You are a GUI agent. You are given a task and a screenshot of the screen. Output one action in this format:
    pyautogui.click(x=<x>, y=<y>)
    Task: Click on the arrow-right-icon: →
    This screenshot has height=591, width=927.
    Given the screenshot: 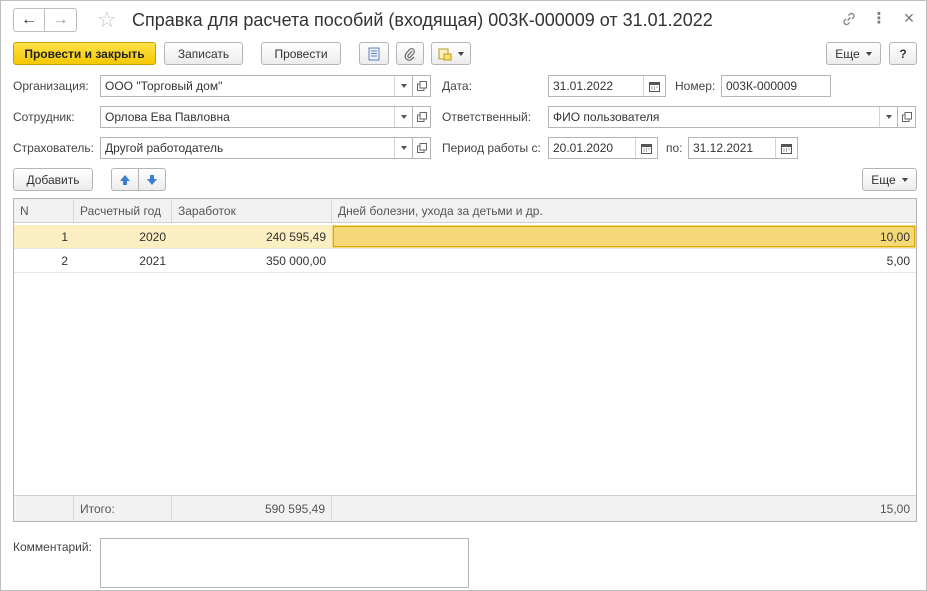 What is the action you would take?
    pyautogui.click(x=60, y=19)
    